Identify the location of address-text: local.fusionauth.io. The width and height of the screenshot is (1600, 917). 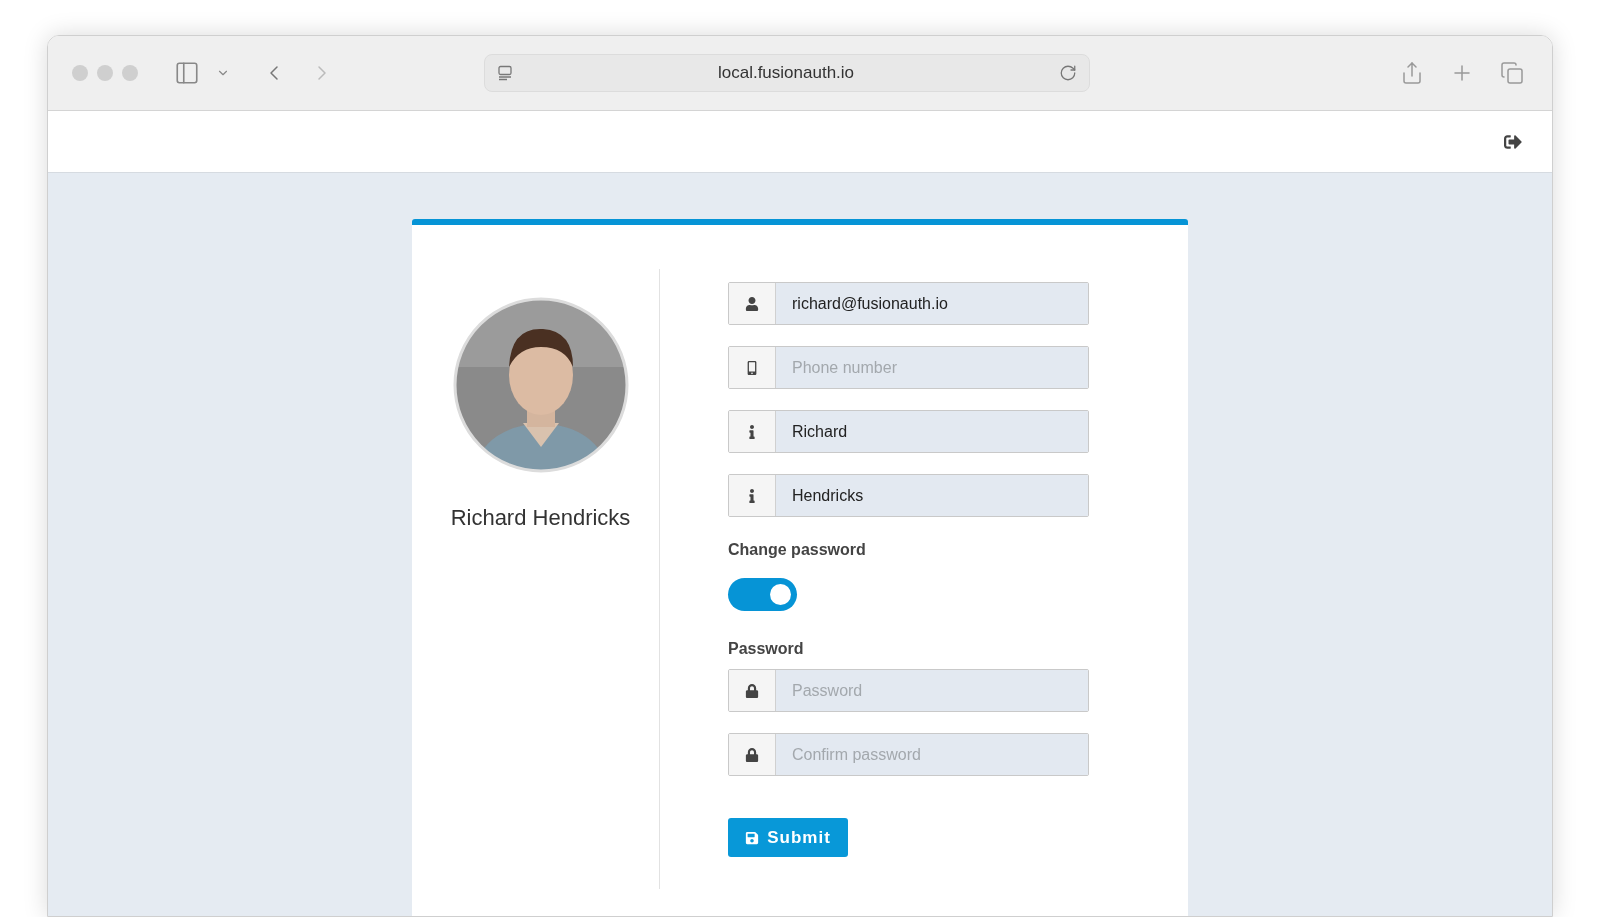
(786, 73).